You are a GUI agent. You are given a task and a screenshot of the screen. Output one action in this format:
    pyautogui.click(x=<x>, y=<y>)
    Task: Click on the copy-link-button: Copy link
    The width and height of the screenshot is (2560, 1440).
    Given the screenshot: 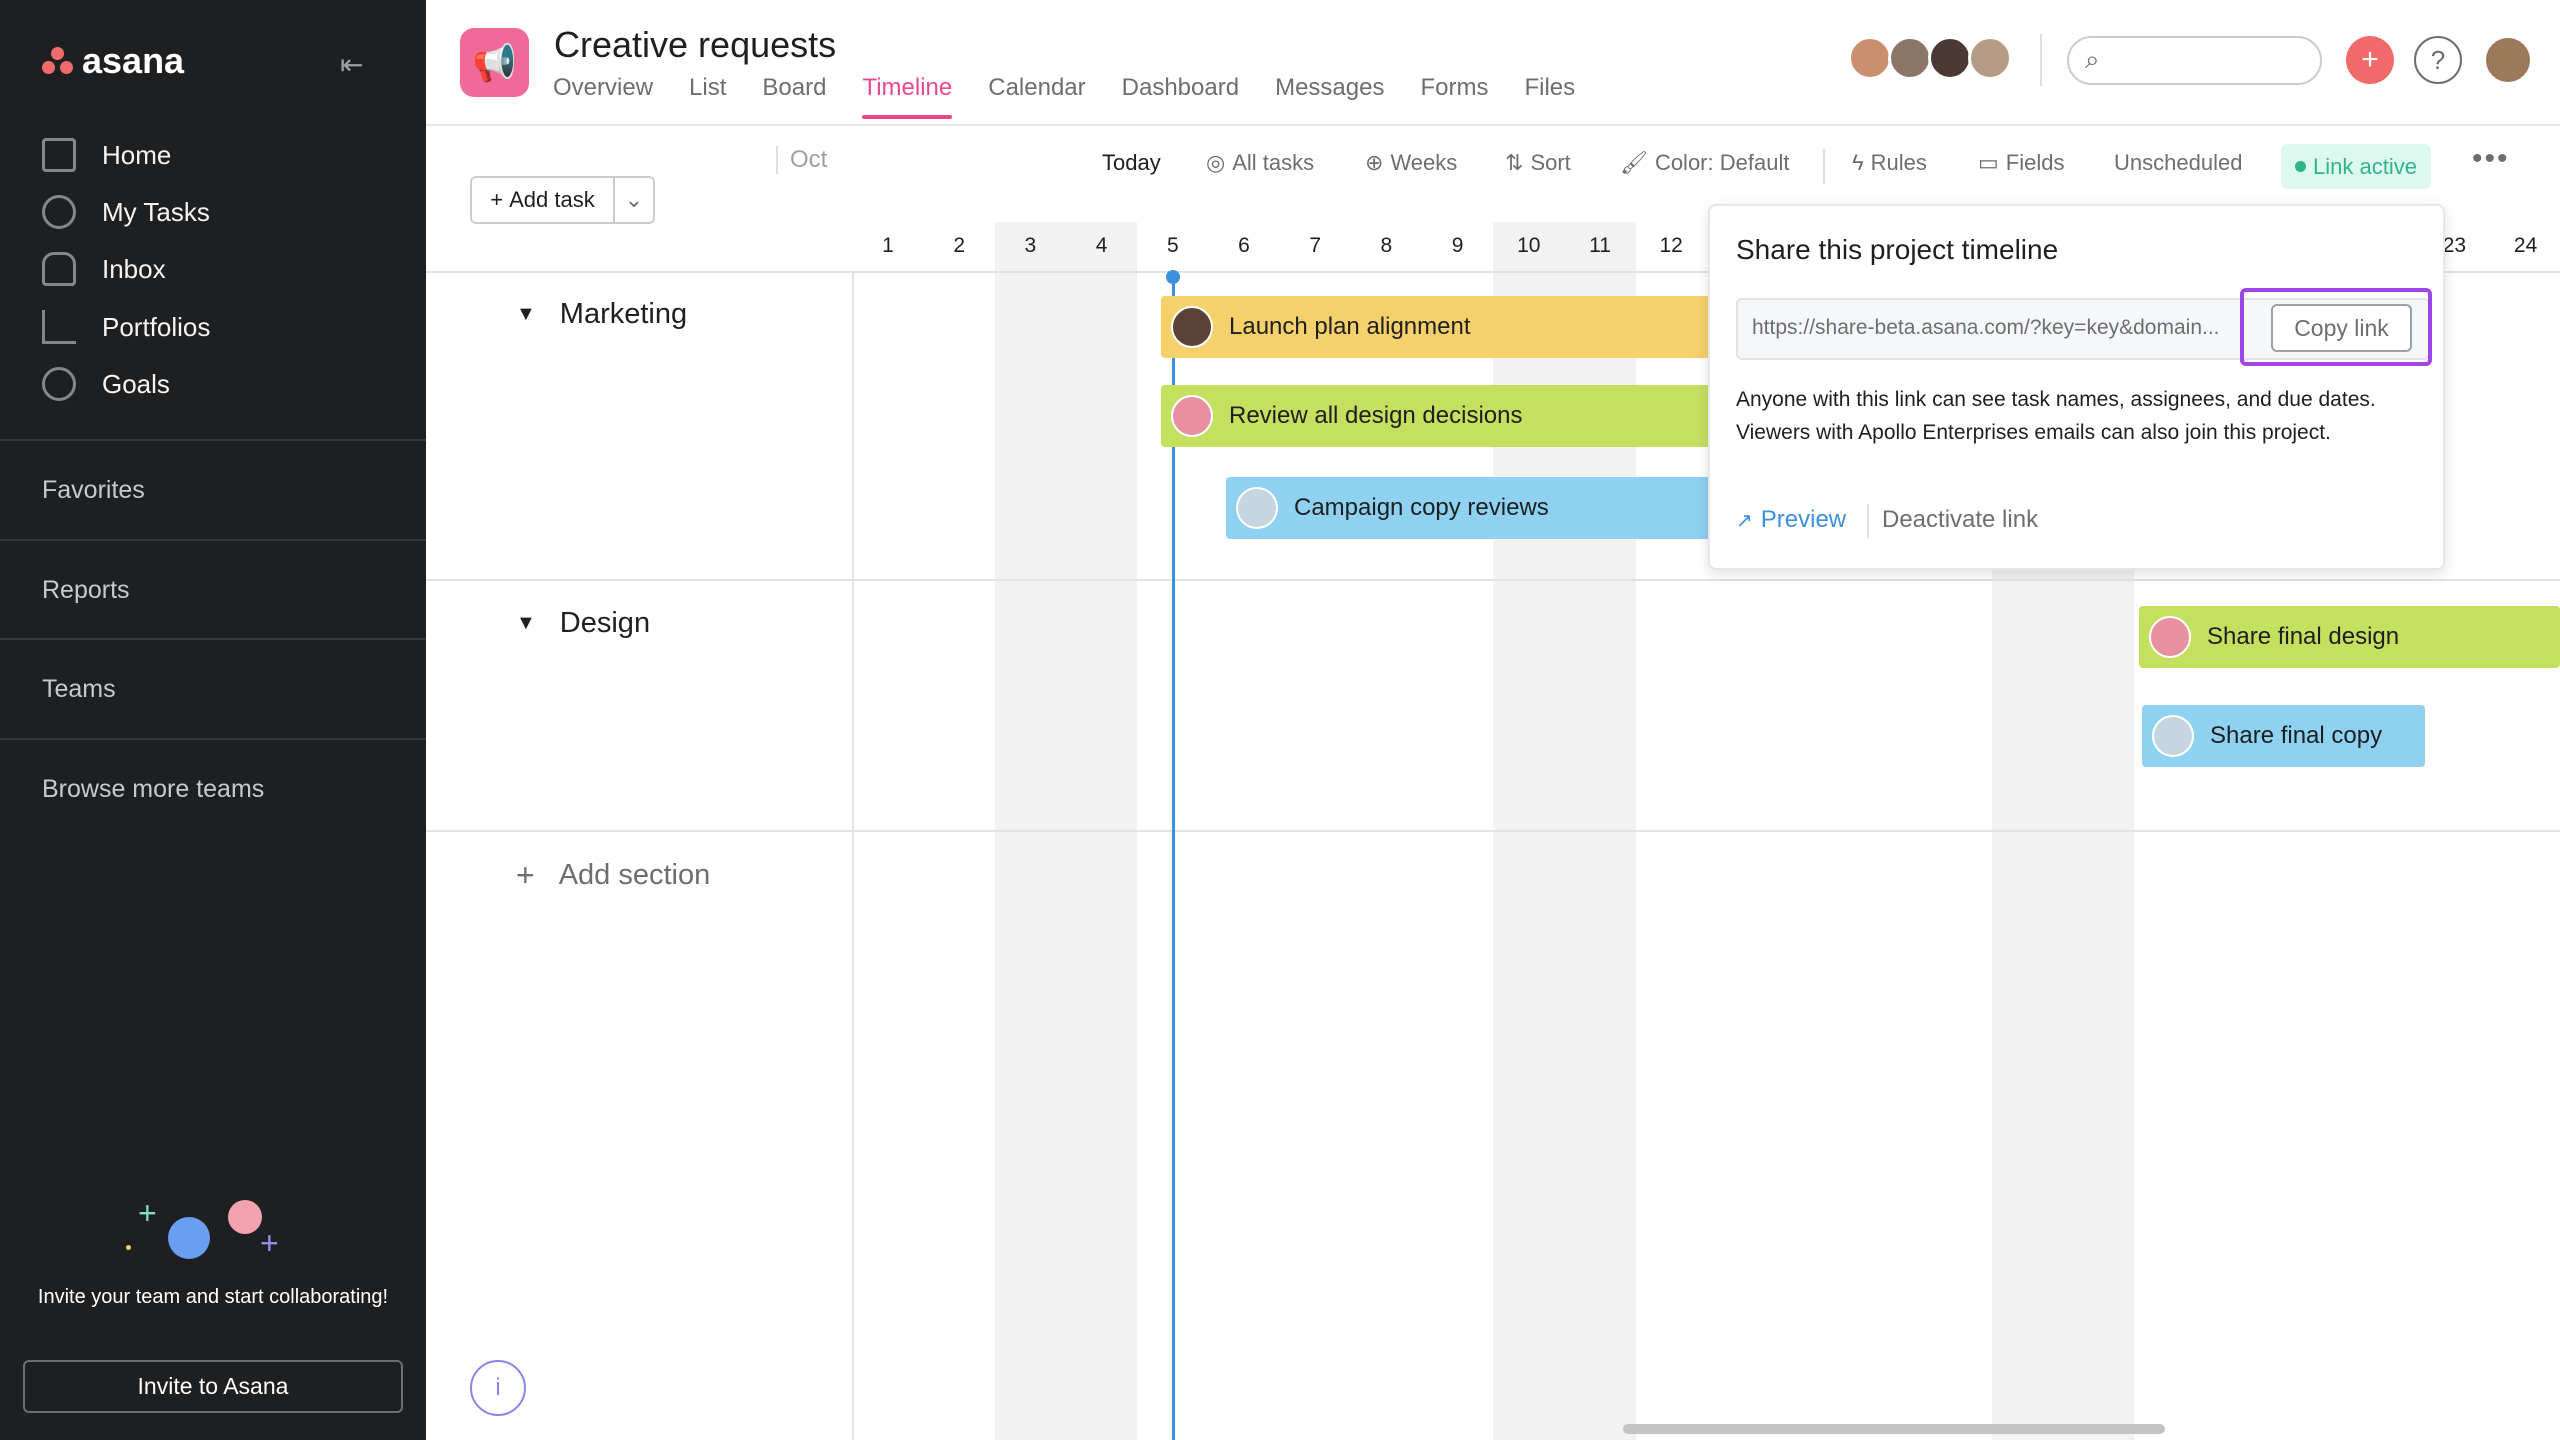 What is the action you would take?
    pyautogui.click(x=2341, y=328)
    